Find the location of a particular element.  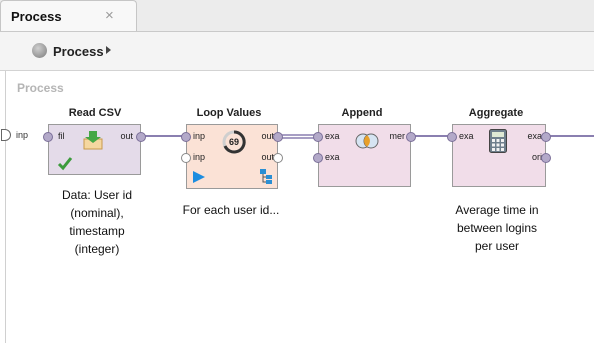

append-mer-label: mer is located at coordinates (397, 136).